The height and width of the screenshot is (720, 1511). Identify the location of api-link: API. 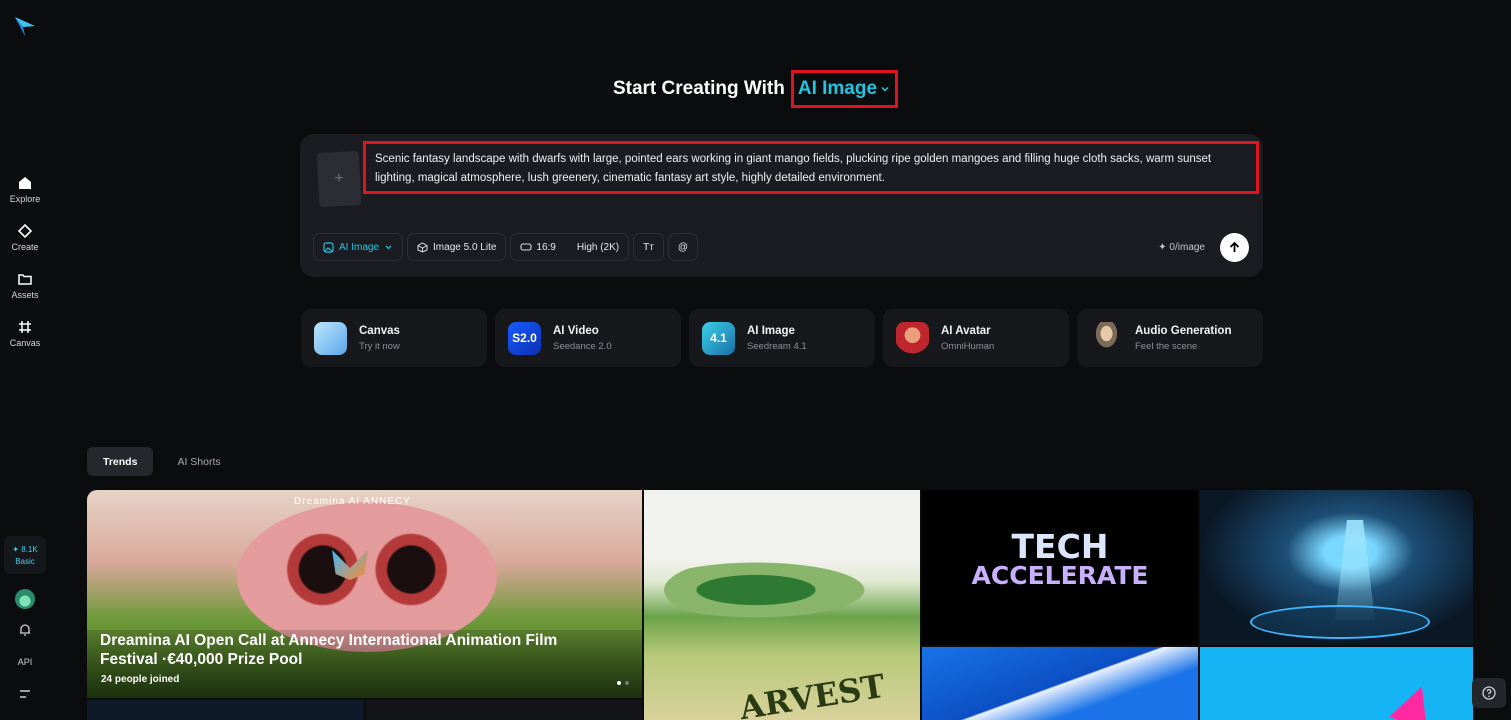
(25, 662).